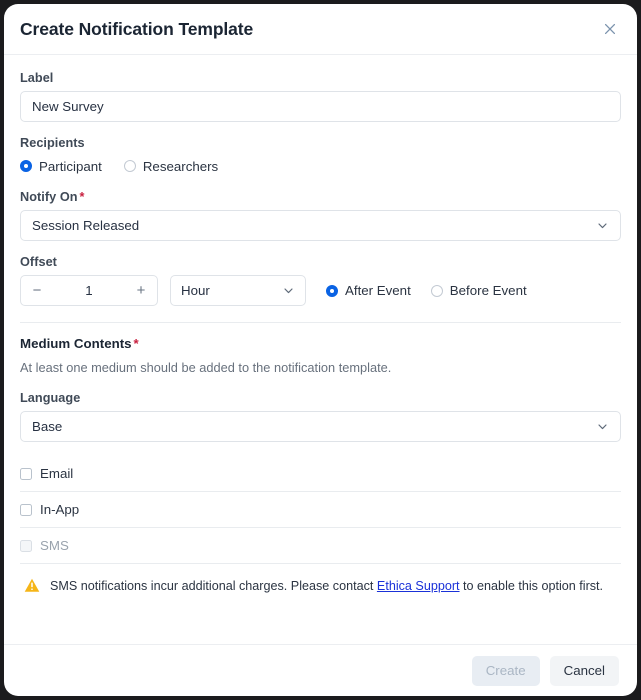 This screenshot has width=641, height=700. Describe the element at coordinates (378, 290) in the screenshot. I see `offset-direction-label: After Event` at that location.